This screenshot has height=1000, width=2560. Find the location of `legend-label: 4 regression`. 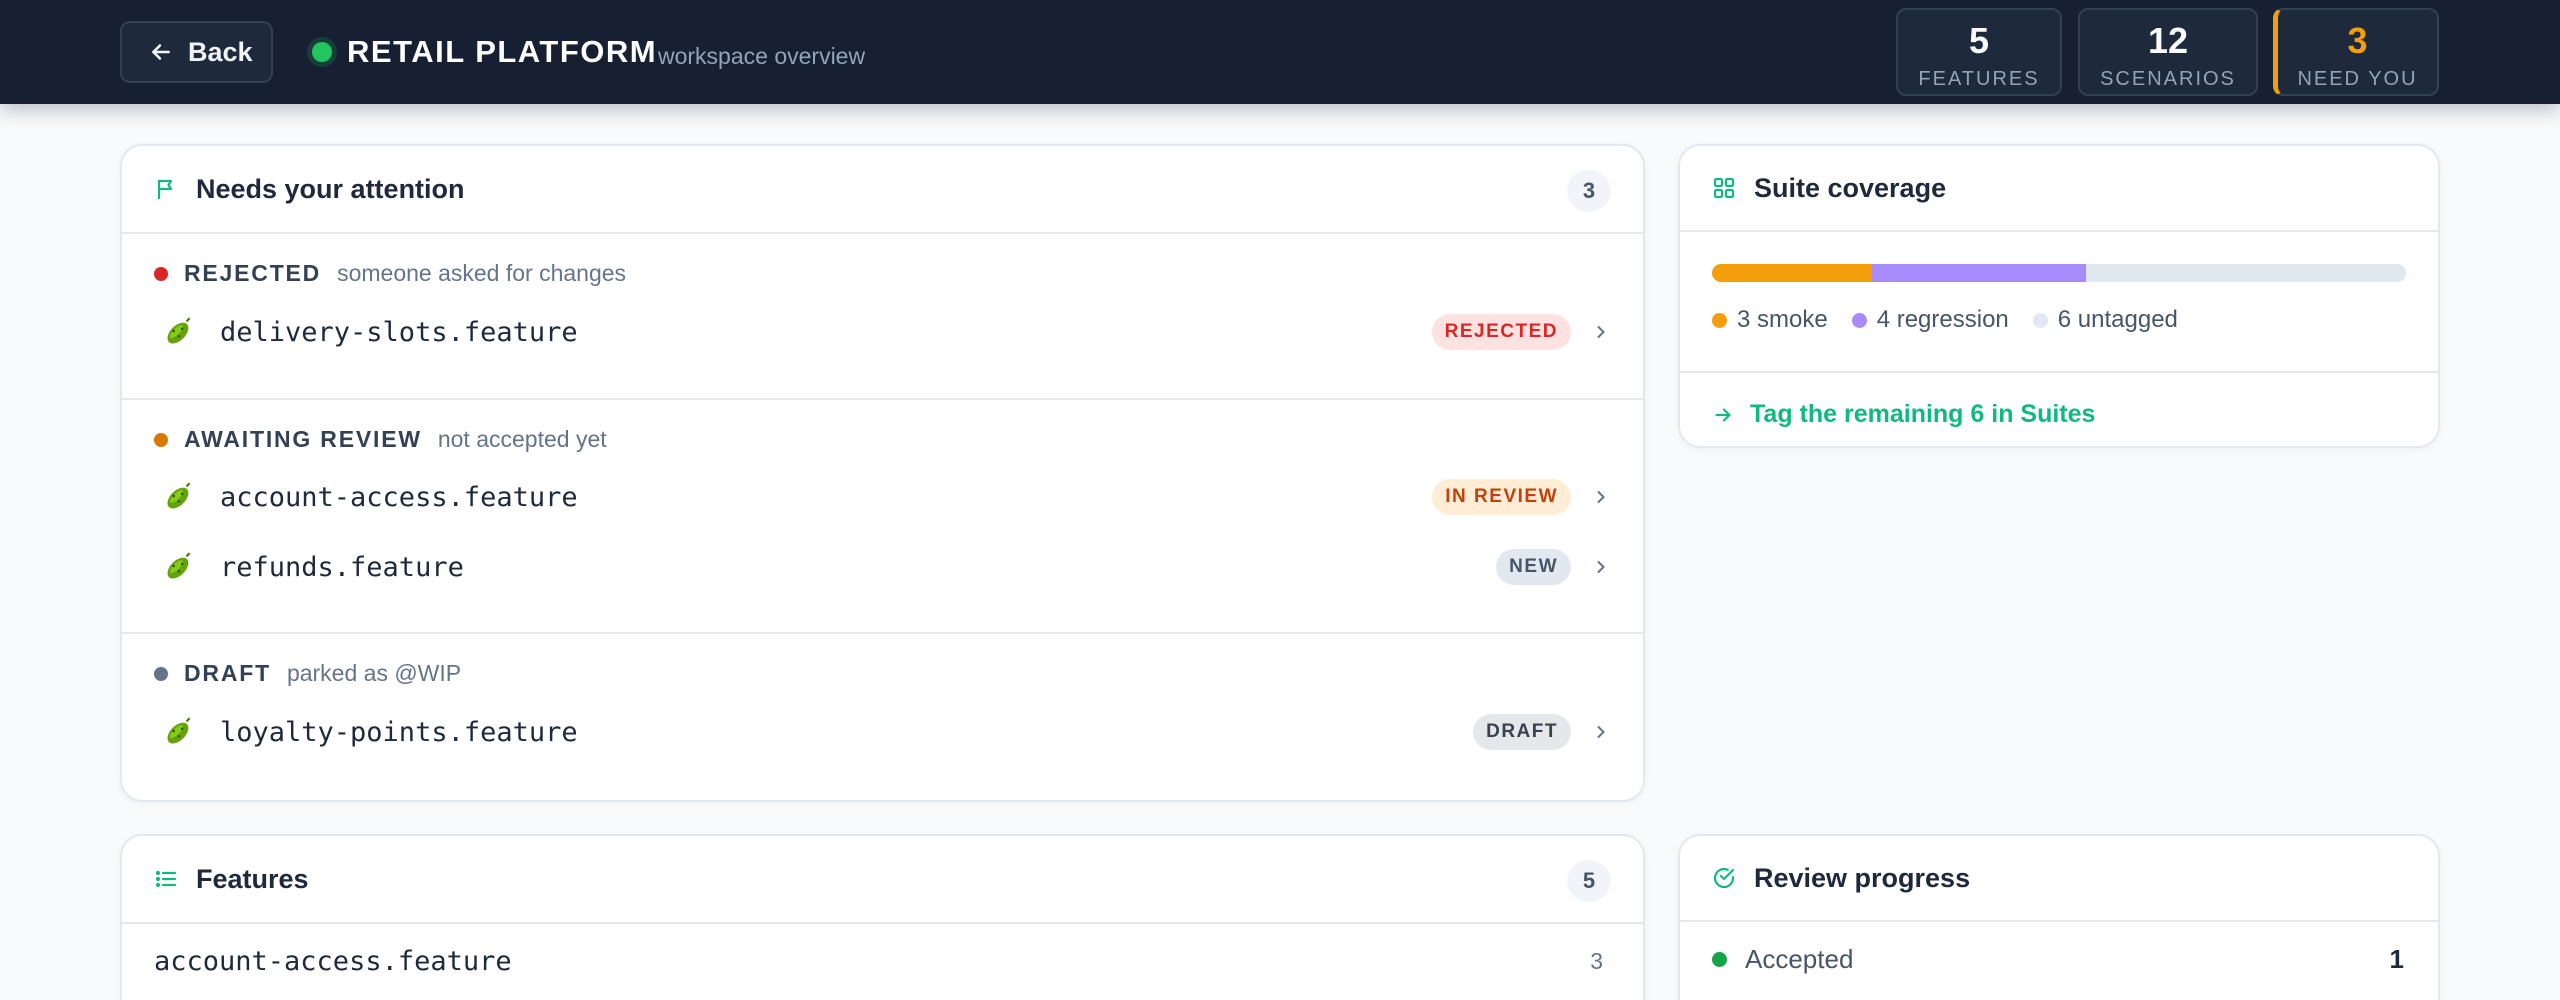

legend-label: 4 regression is located at coordinates (1942, 319).